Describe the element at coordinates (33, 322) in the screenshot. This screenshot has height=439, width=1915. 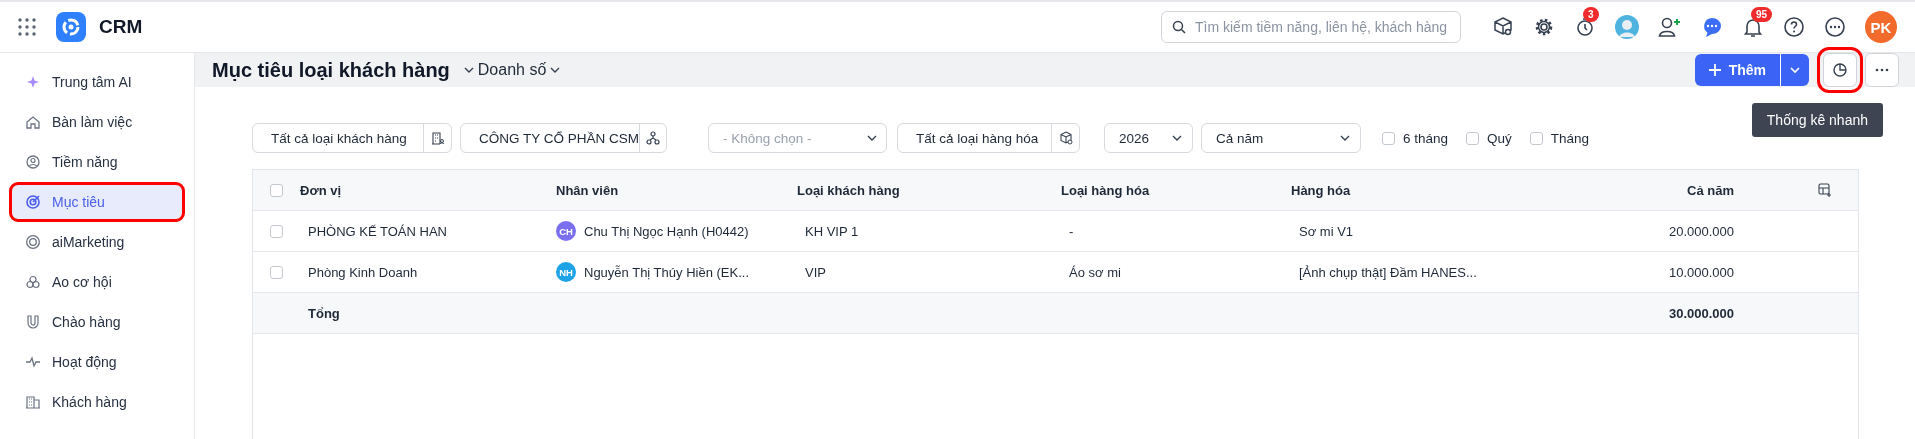
I see `magnet-icon` at that location.